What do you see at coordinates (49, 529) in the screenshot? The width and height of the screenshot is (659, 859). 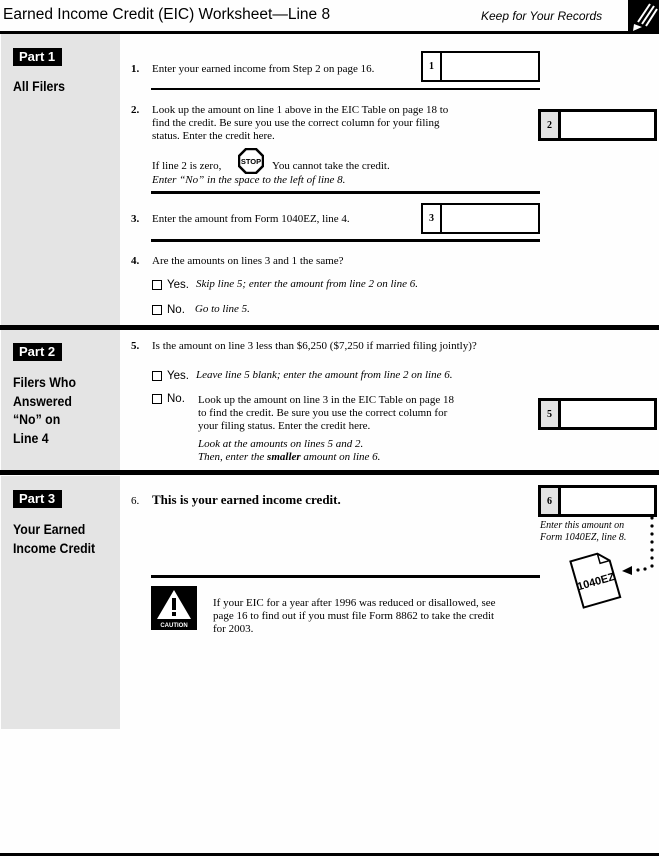 I see `part3-title-line: Your Earned` at bounding box center [49, 529].